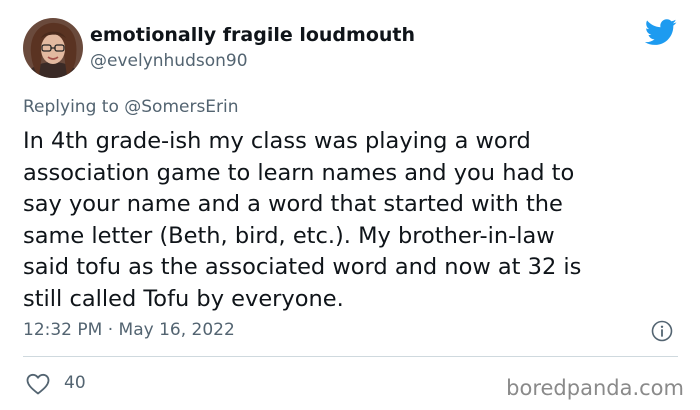  What do you see at coordinates (183, 298) in the screenshot?
I see `tweet-text-line: still called Tofu by everyone.` at bounding box center [183, 298].